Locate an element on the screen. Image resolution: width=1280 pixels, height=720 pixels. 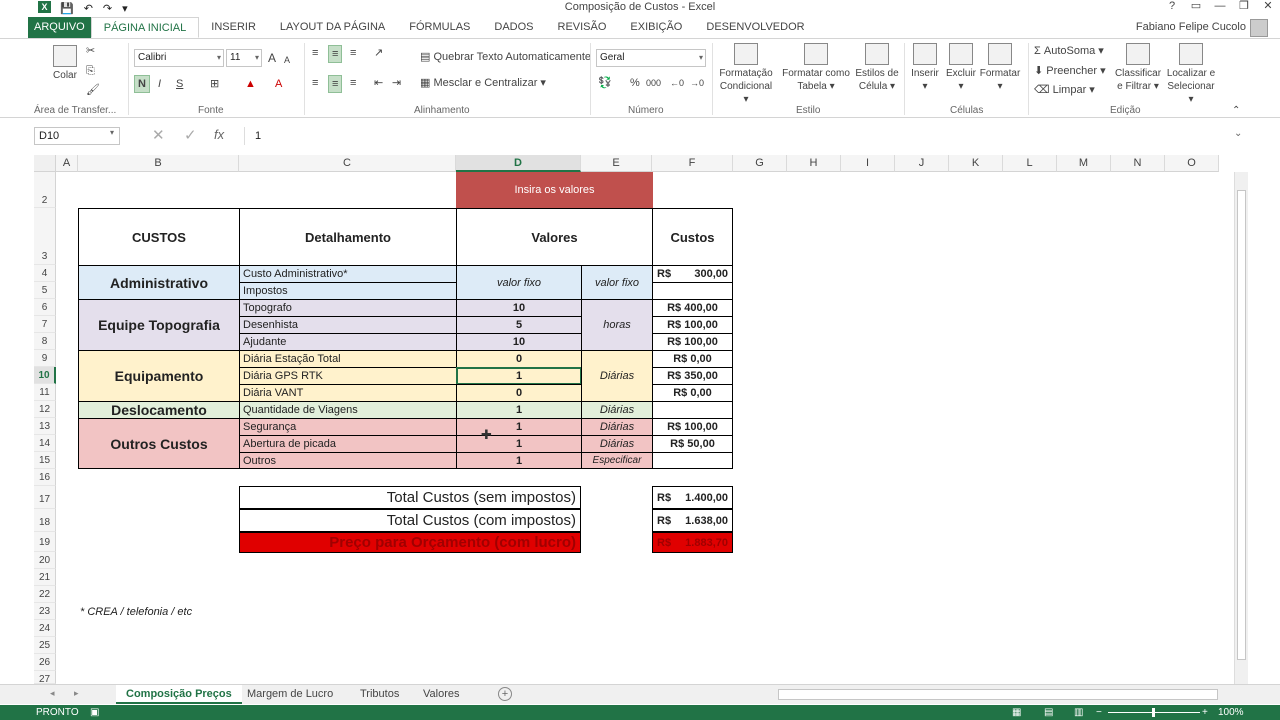
currency-icon: 💱 is located at coordinates (605, 83).